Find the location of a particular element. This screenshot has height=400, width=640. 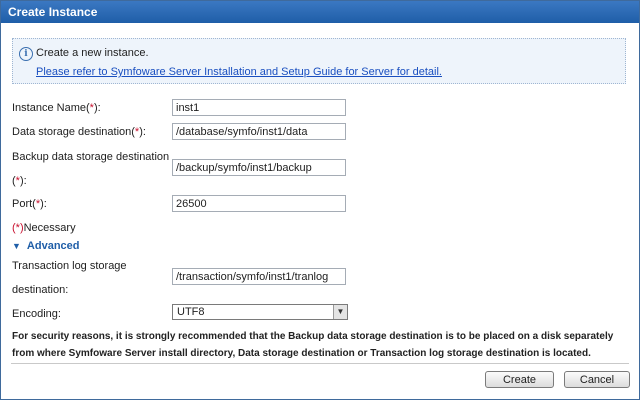

transaction-log-label-line1: Transaction log storage is located at coordinates (69, 266).